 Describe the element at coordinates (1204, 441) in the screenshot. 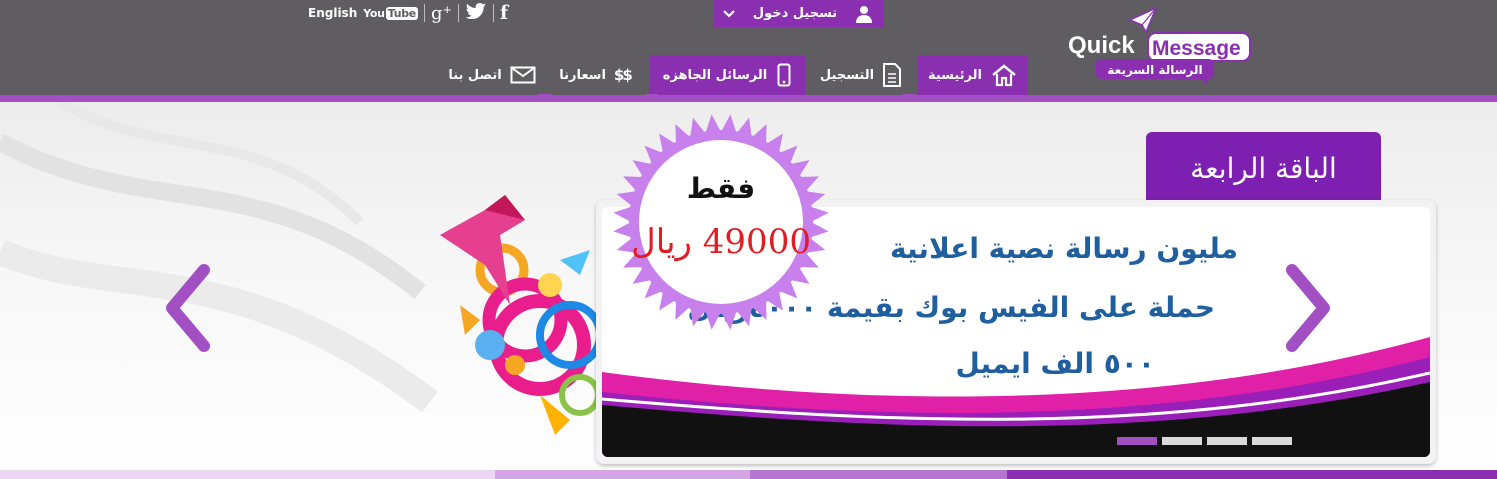

I see `slider-pagination` at that location.